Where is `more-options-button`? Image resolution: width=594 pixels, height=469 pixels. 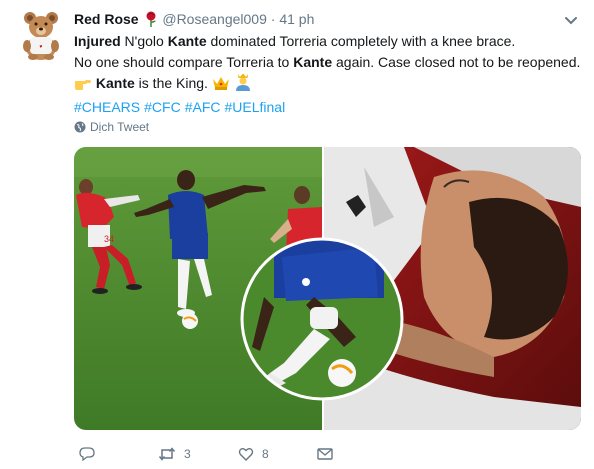
more-options-button is located at coordinates (571, 20).